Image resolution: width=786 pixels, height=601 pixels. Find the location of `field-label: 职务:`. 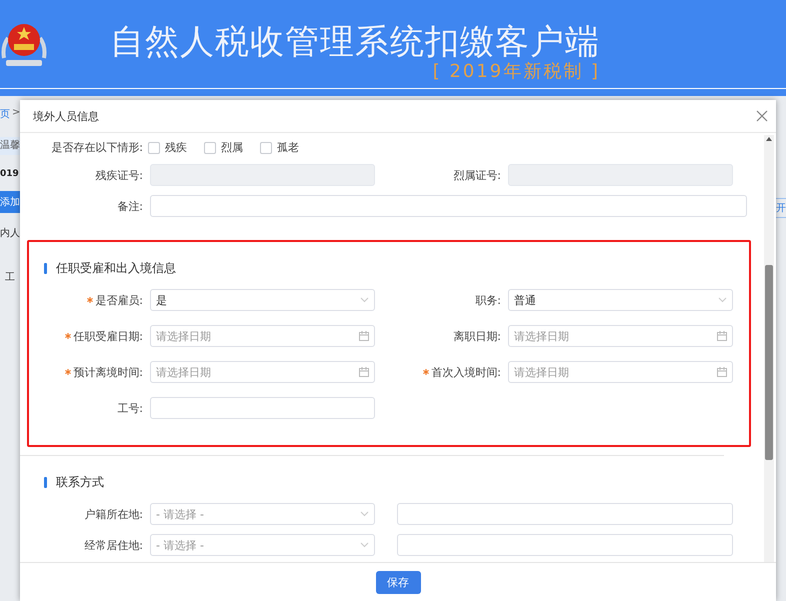

field-label: 职务: is located at coordinates (488, 300).